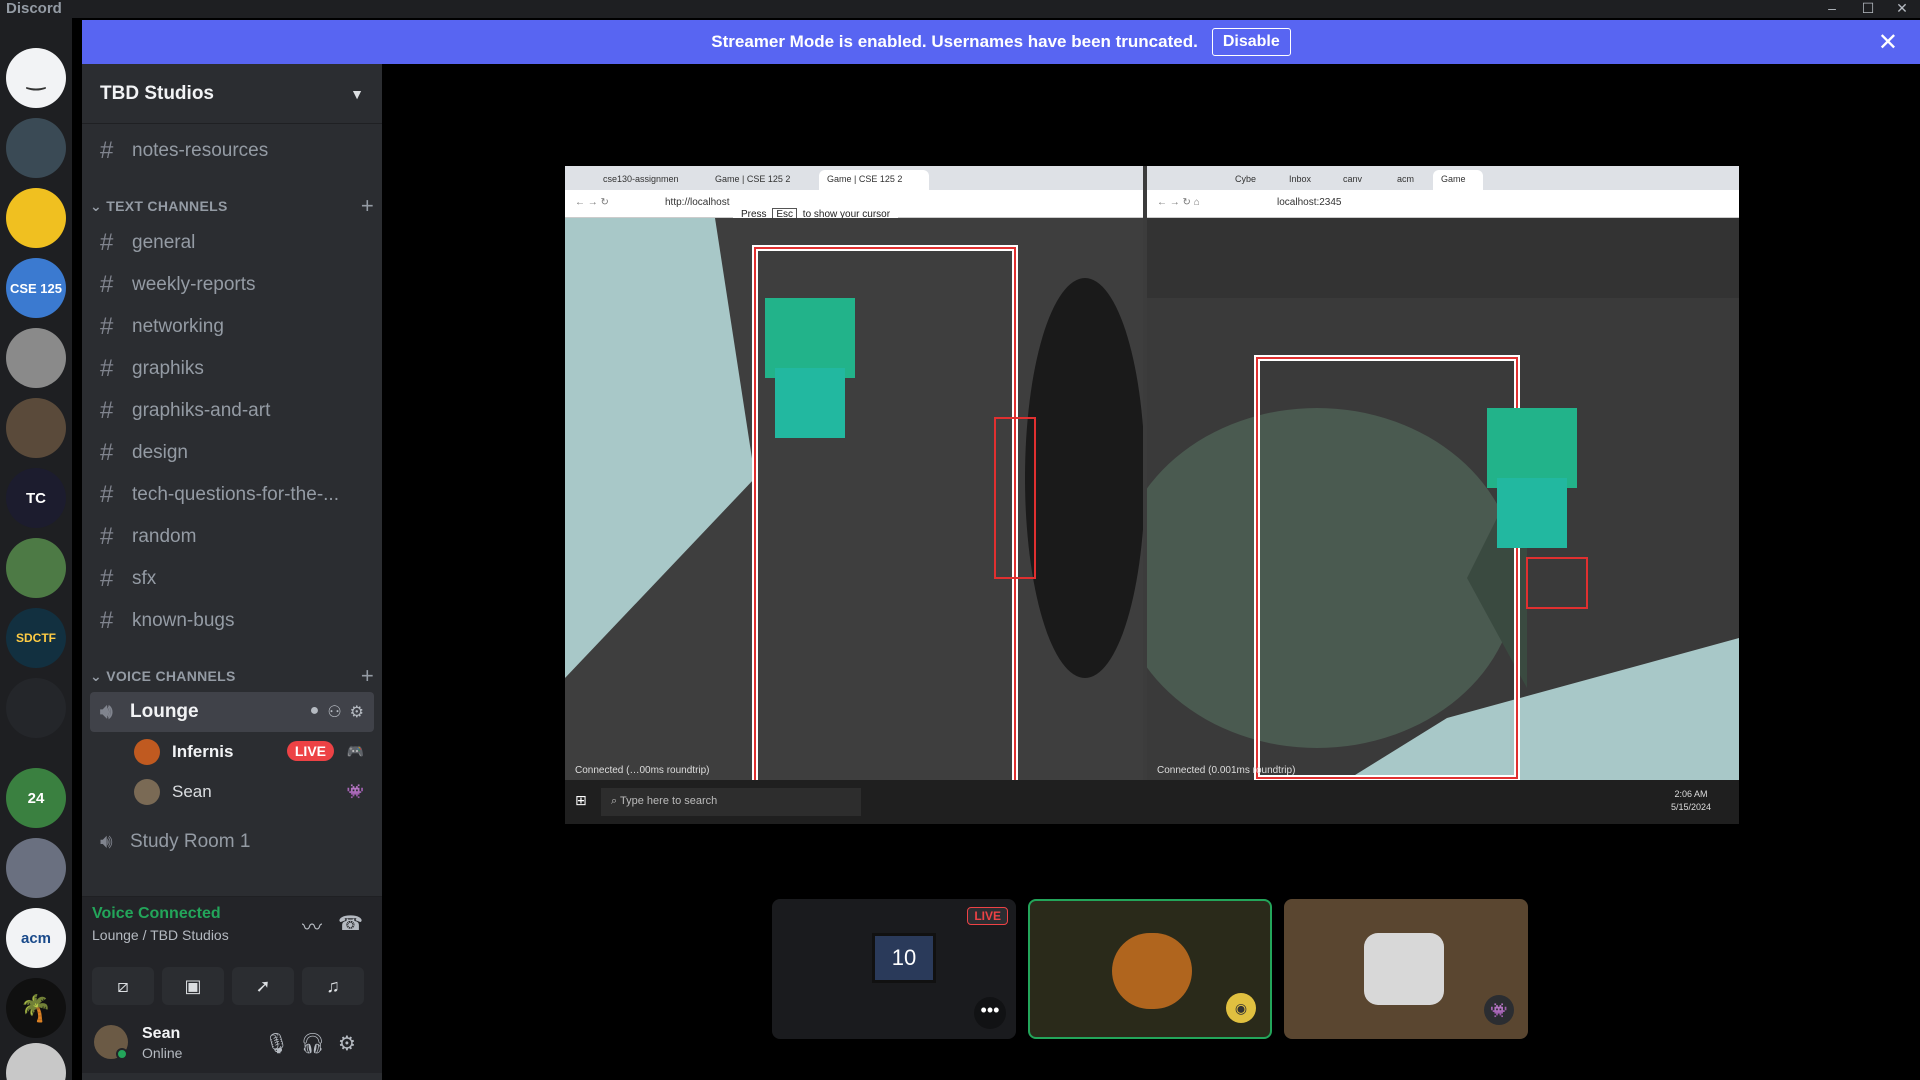 This screenshot has height=1080, width=1920. I want to click on server-rail: ‿ CSE 125 TC SDCTF 24 acm 🌴, so click(36, 549).